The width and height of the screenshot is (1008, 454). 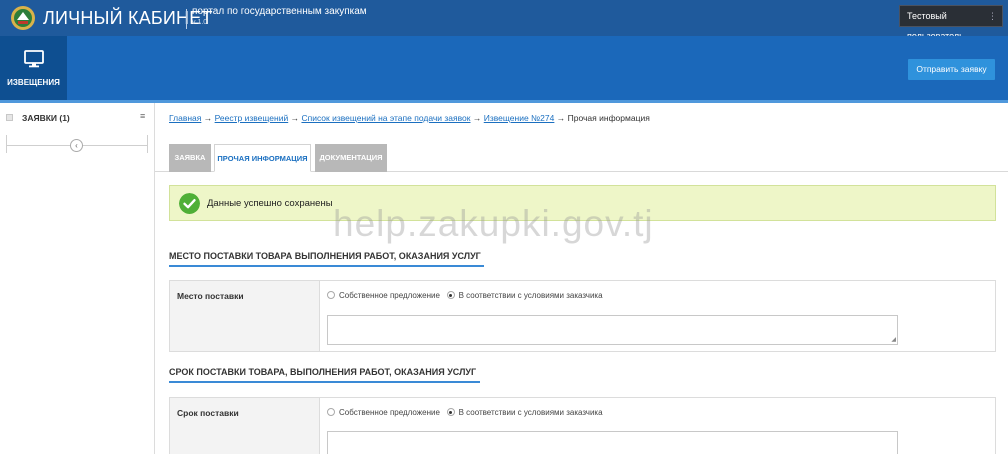 What do you see at coordinates (34, 59) in the screenshot?
I see `monitor-icon` at bounding box center [34, 59].